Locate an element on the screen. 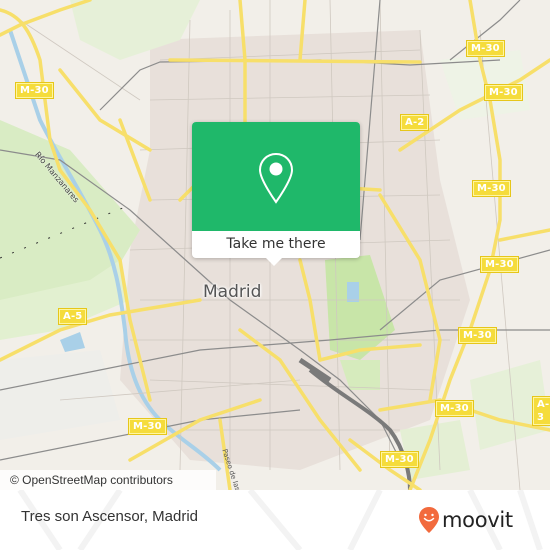  city-label: Madrid is located at coordinates (232, 292).